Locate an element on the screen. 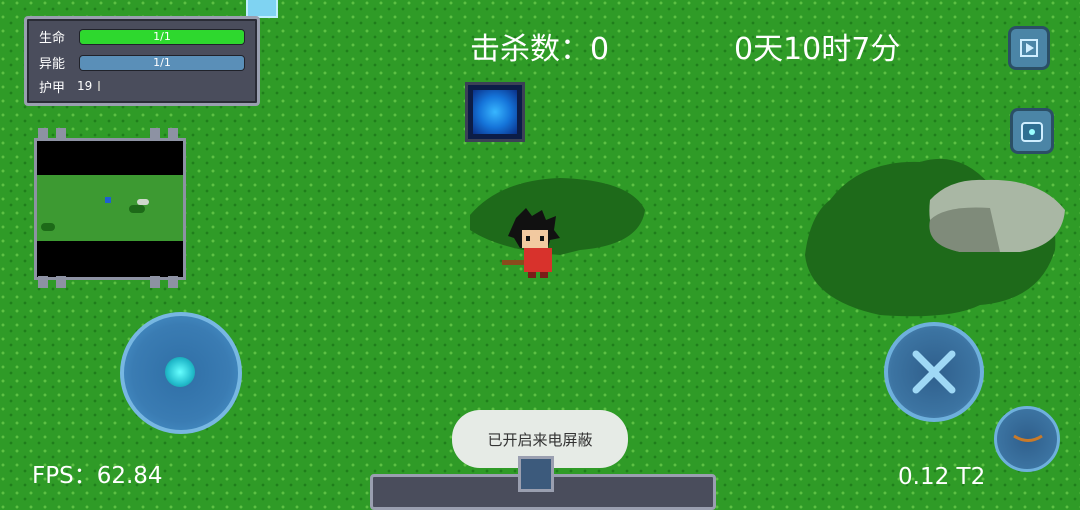 The height and width of the screenshot is (510, 1080). status-panel: 生命 1/1 异能 1/1 护甲 19 is located at coordinates (142, 61).